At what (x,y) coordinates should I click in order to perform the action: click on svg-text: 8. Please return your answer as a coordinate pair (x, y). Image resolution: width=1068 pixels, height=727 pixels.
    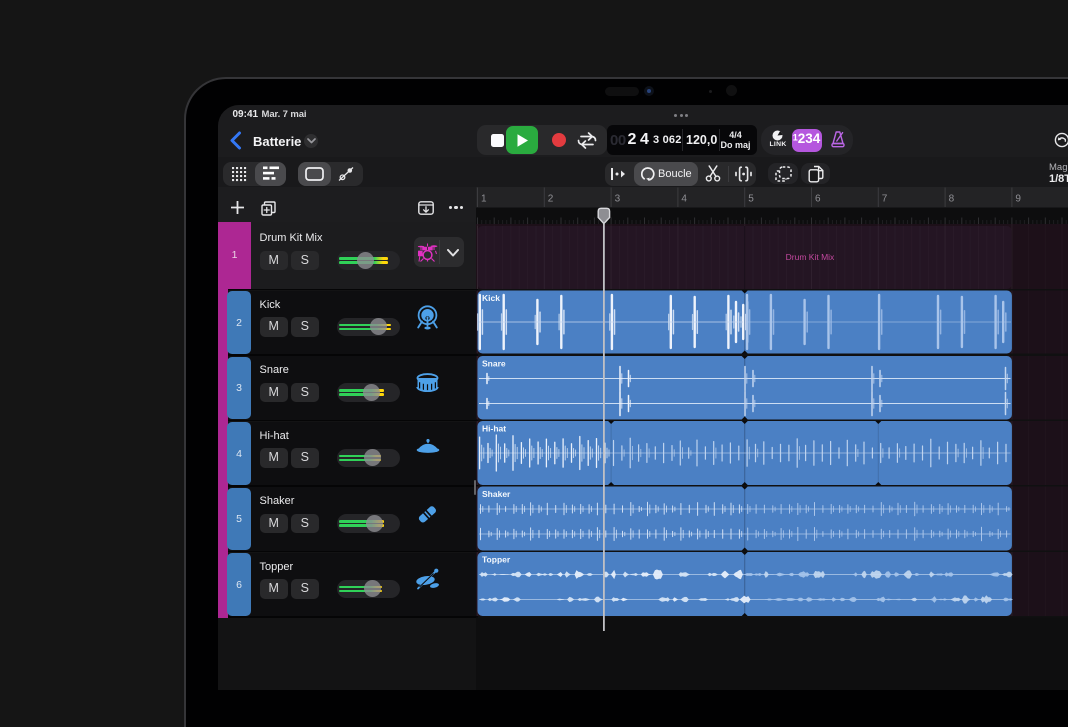
    Looking at the image, I should click on (952, 199).